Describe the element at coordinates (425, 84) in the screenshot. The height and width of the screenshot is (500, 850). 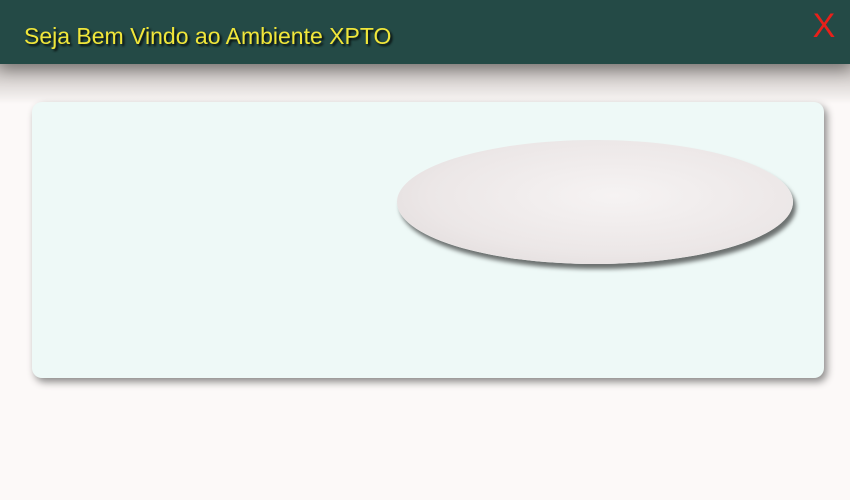
I see `header-shadow` at that location.